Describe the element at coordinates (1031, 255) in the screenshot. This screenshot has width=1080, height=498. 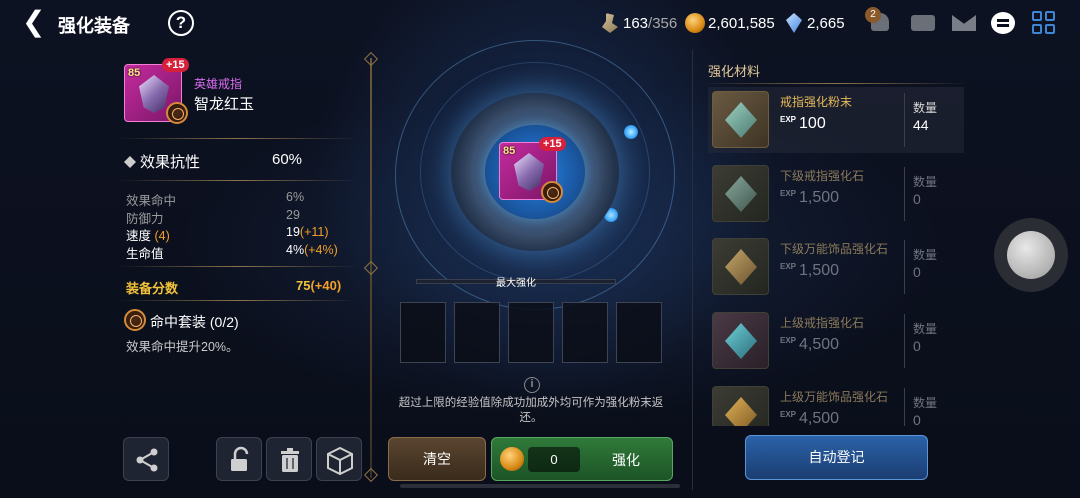
I see `floating-assistive-button` at that location.